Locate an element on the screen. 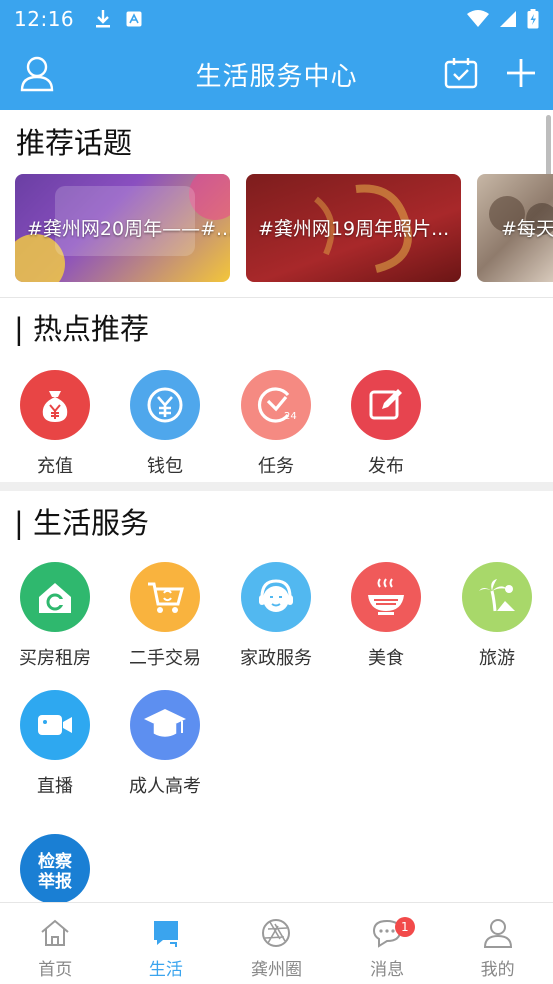 The width and height of the screenshot is (553, 984). wallet-label: 钱包 is located at coordinates (165, 466).